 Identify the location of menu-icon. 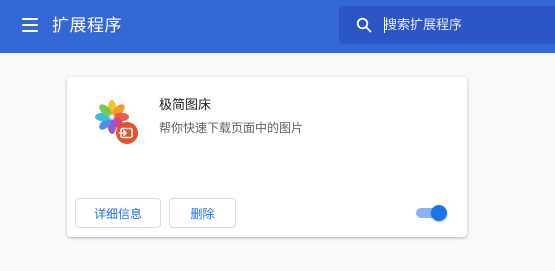
(30, 25).